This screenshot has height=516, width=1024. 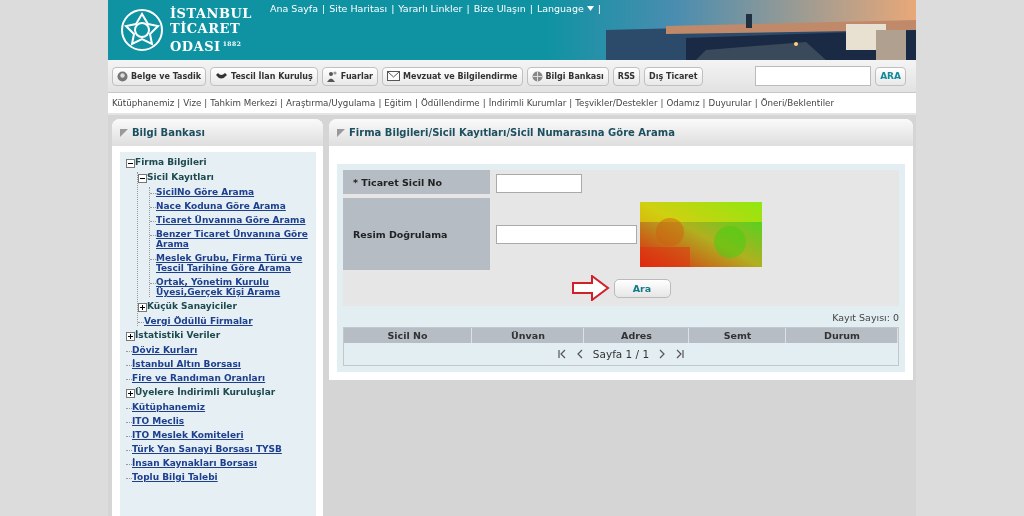 I want to click on people-icon, so click(x=332, y=76).